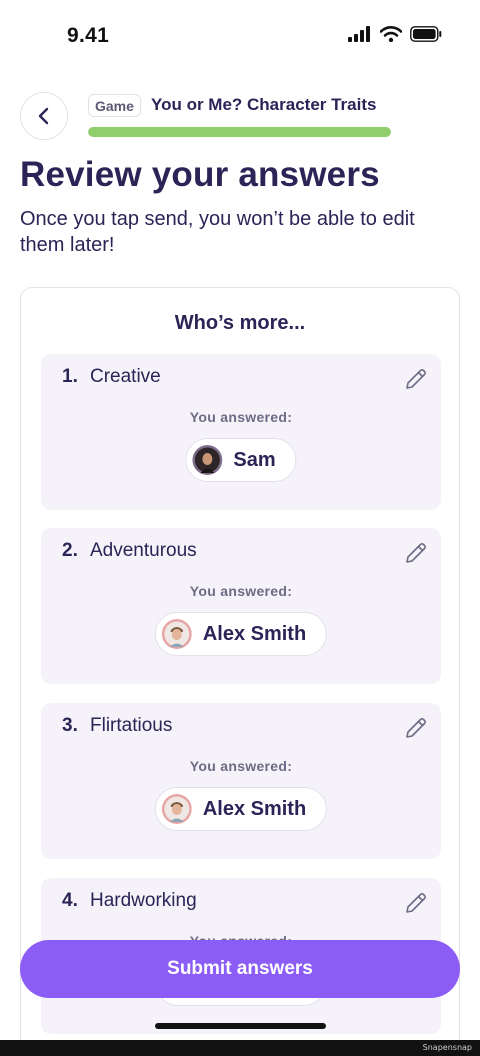  Describe the element at coordinates (70, 725) in the screenshot. I see `question-number: 3.` at that location.